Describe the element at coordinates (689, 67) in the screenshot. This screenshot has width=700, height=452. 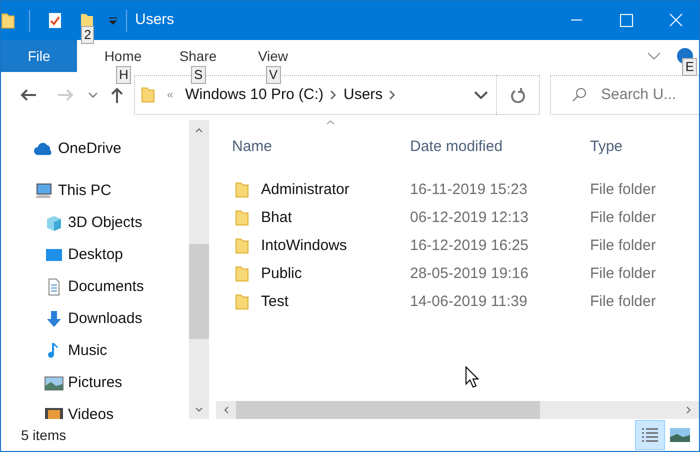
I see `key-tip: E` at that location.